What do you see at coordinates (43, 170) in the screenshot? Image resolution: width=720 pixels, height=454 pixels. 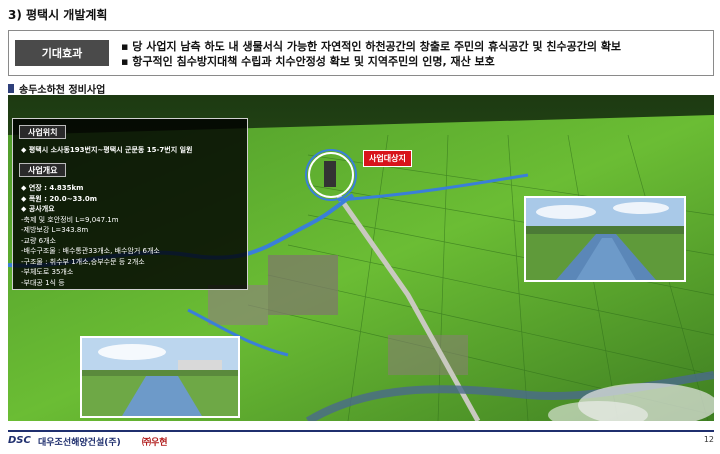 I see `project-overview-heading: 사업개요` at bounding box center [43, 170].